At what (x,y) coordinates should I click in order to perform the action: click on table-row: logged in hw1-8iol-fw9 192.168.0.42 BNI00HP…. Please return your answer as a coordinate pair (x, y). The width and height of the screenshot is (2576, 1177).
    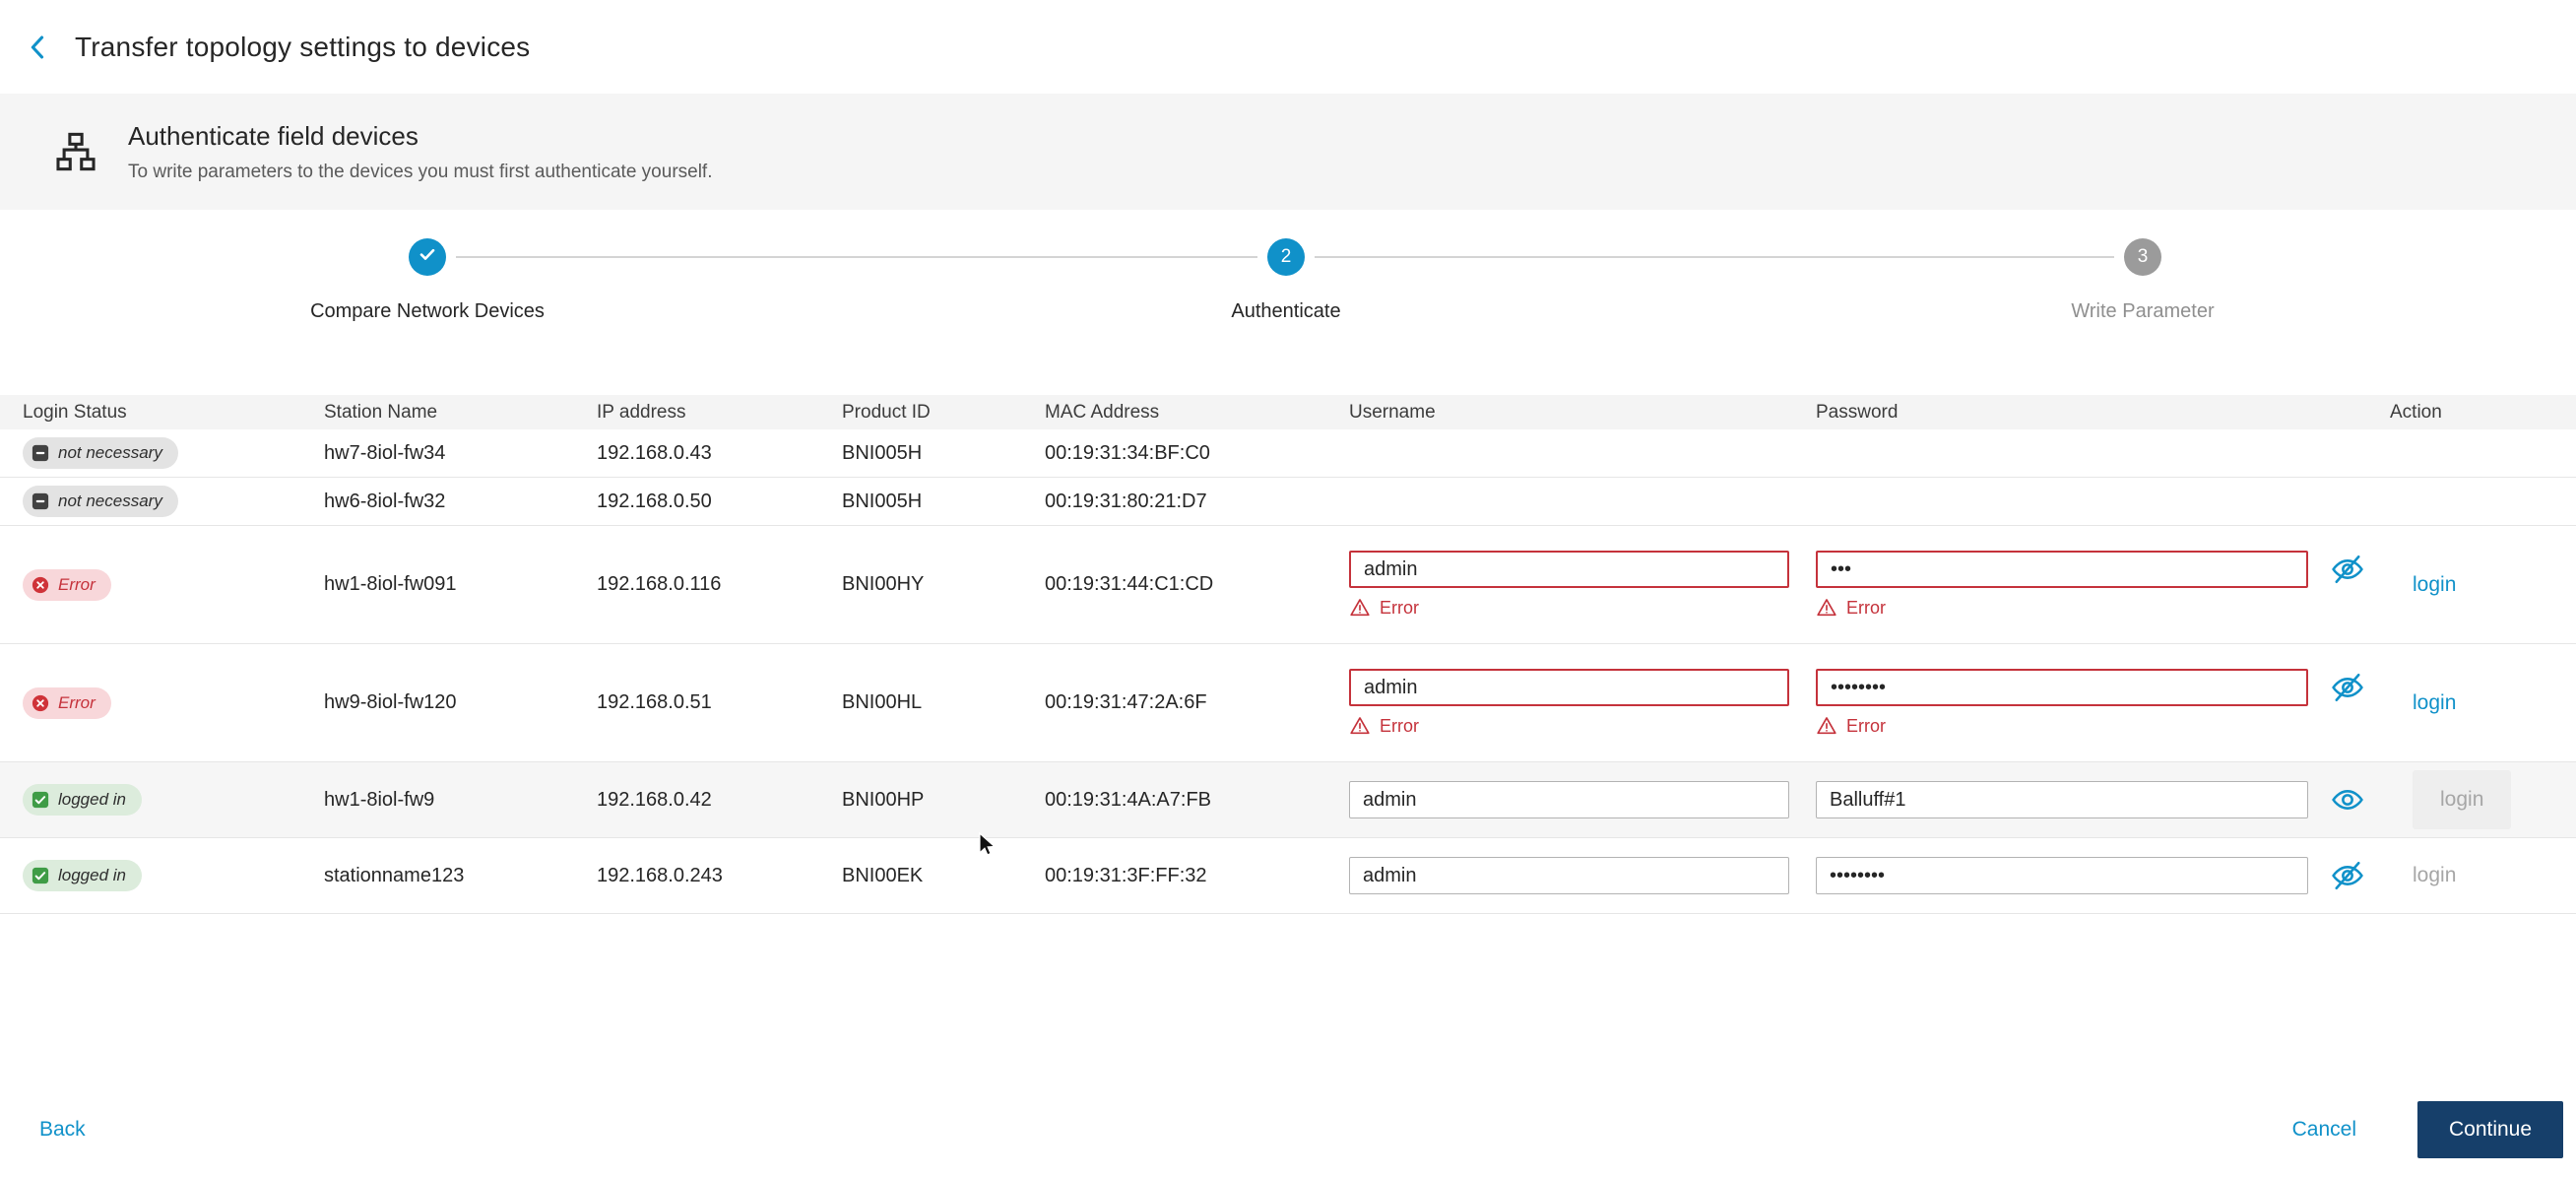
    Looking at the image, I should click on (1288, 800).